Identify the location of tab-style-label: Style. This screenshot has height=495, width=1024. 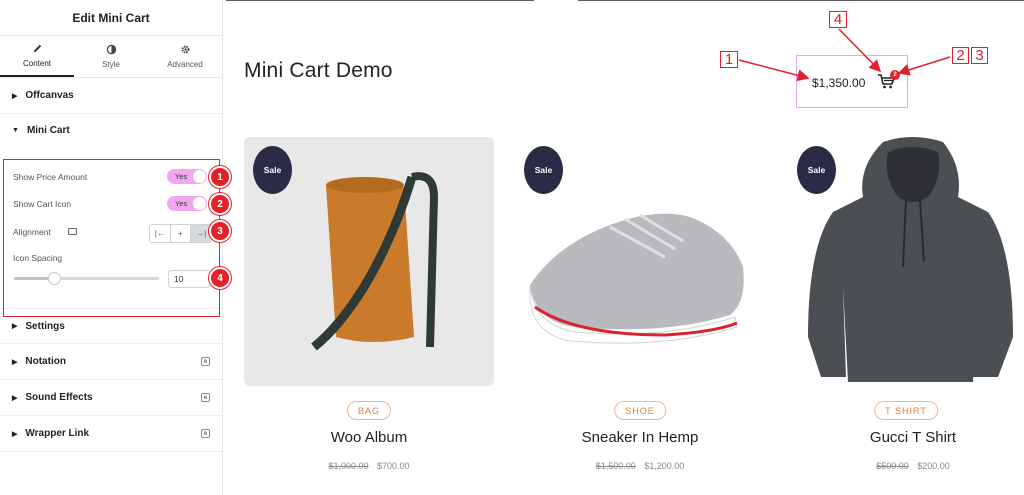
(111, 64).